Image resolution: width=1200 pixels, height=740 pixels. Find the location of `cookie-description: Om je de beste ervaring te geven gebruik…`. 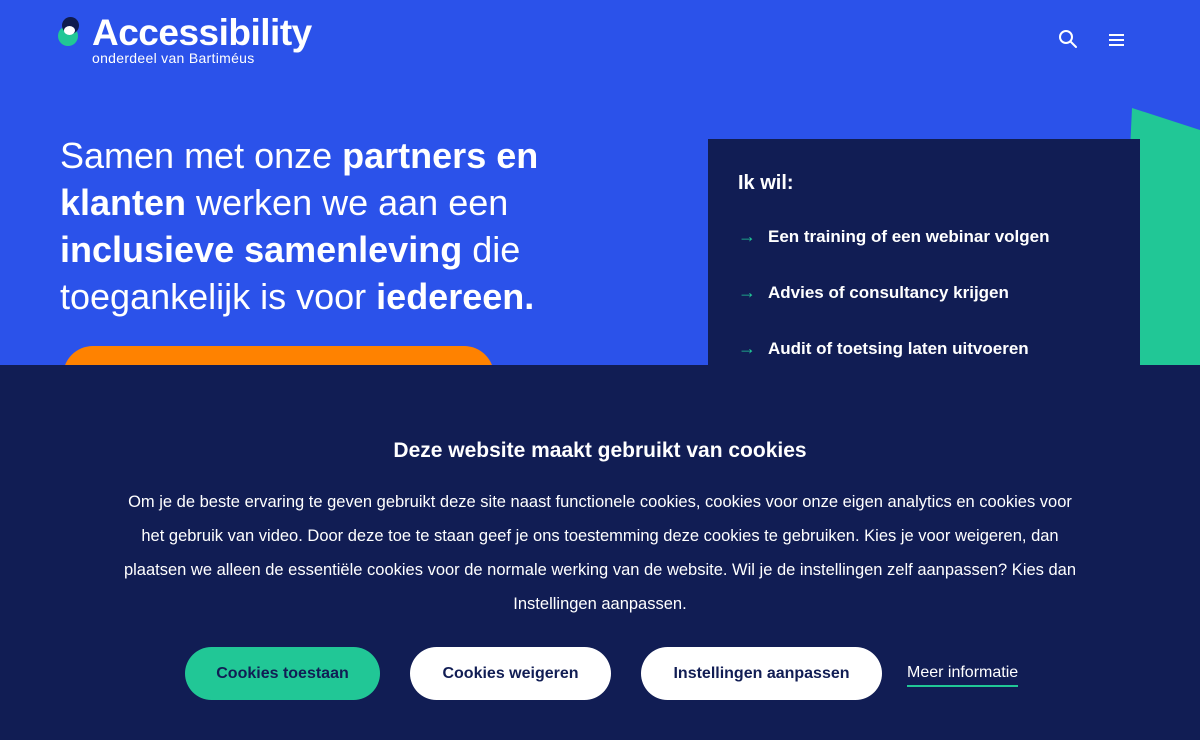

cookie-description: Om je de beste ervaring te geven gebruik… is located at coordinates (600, 553).